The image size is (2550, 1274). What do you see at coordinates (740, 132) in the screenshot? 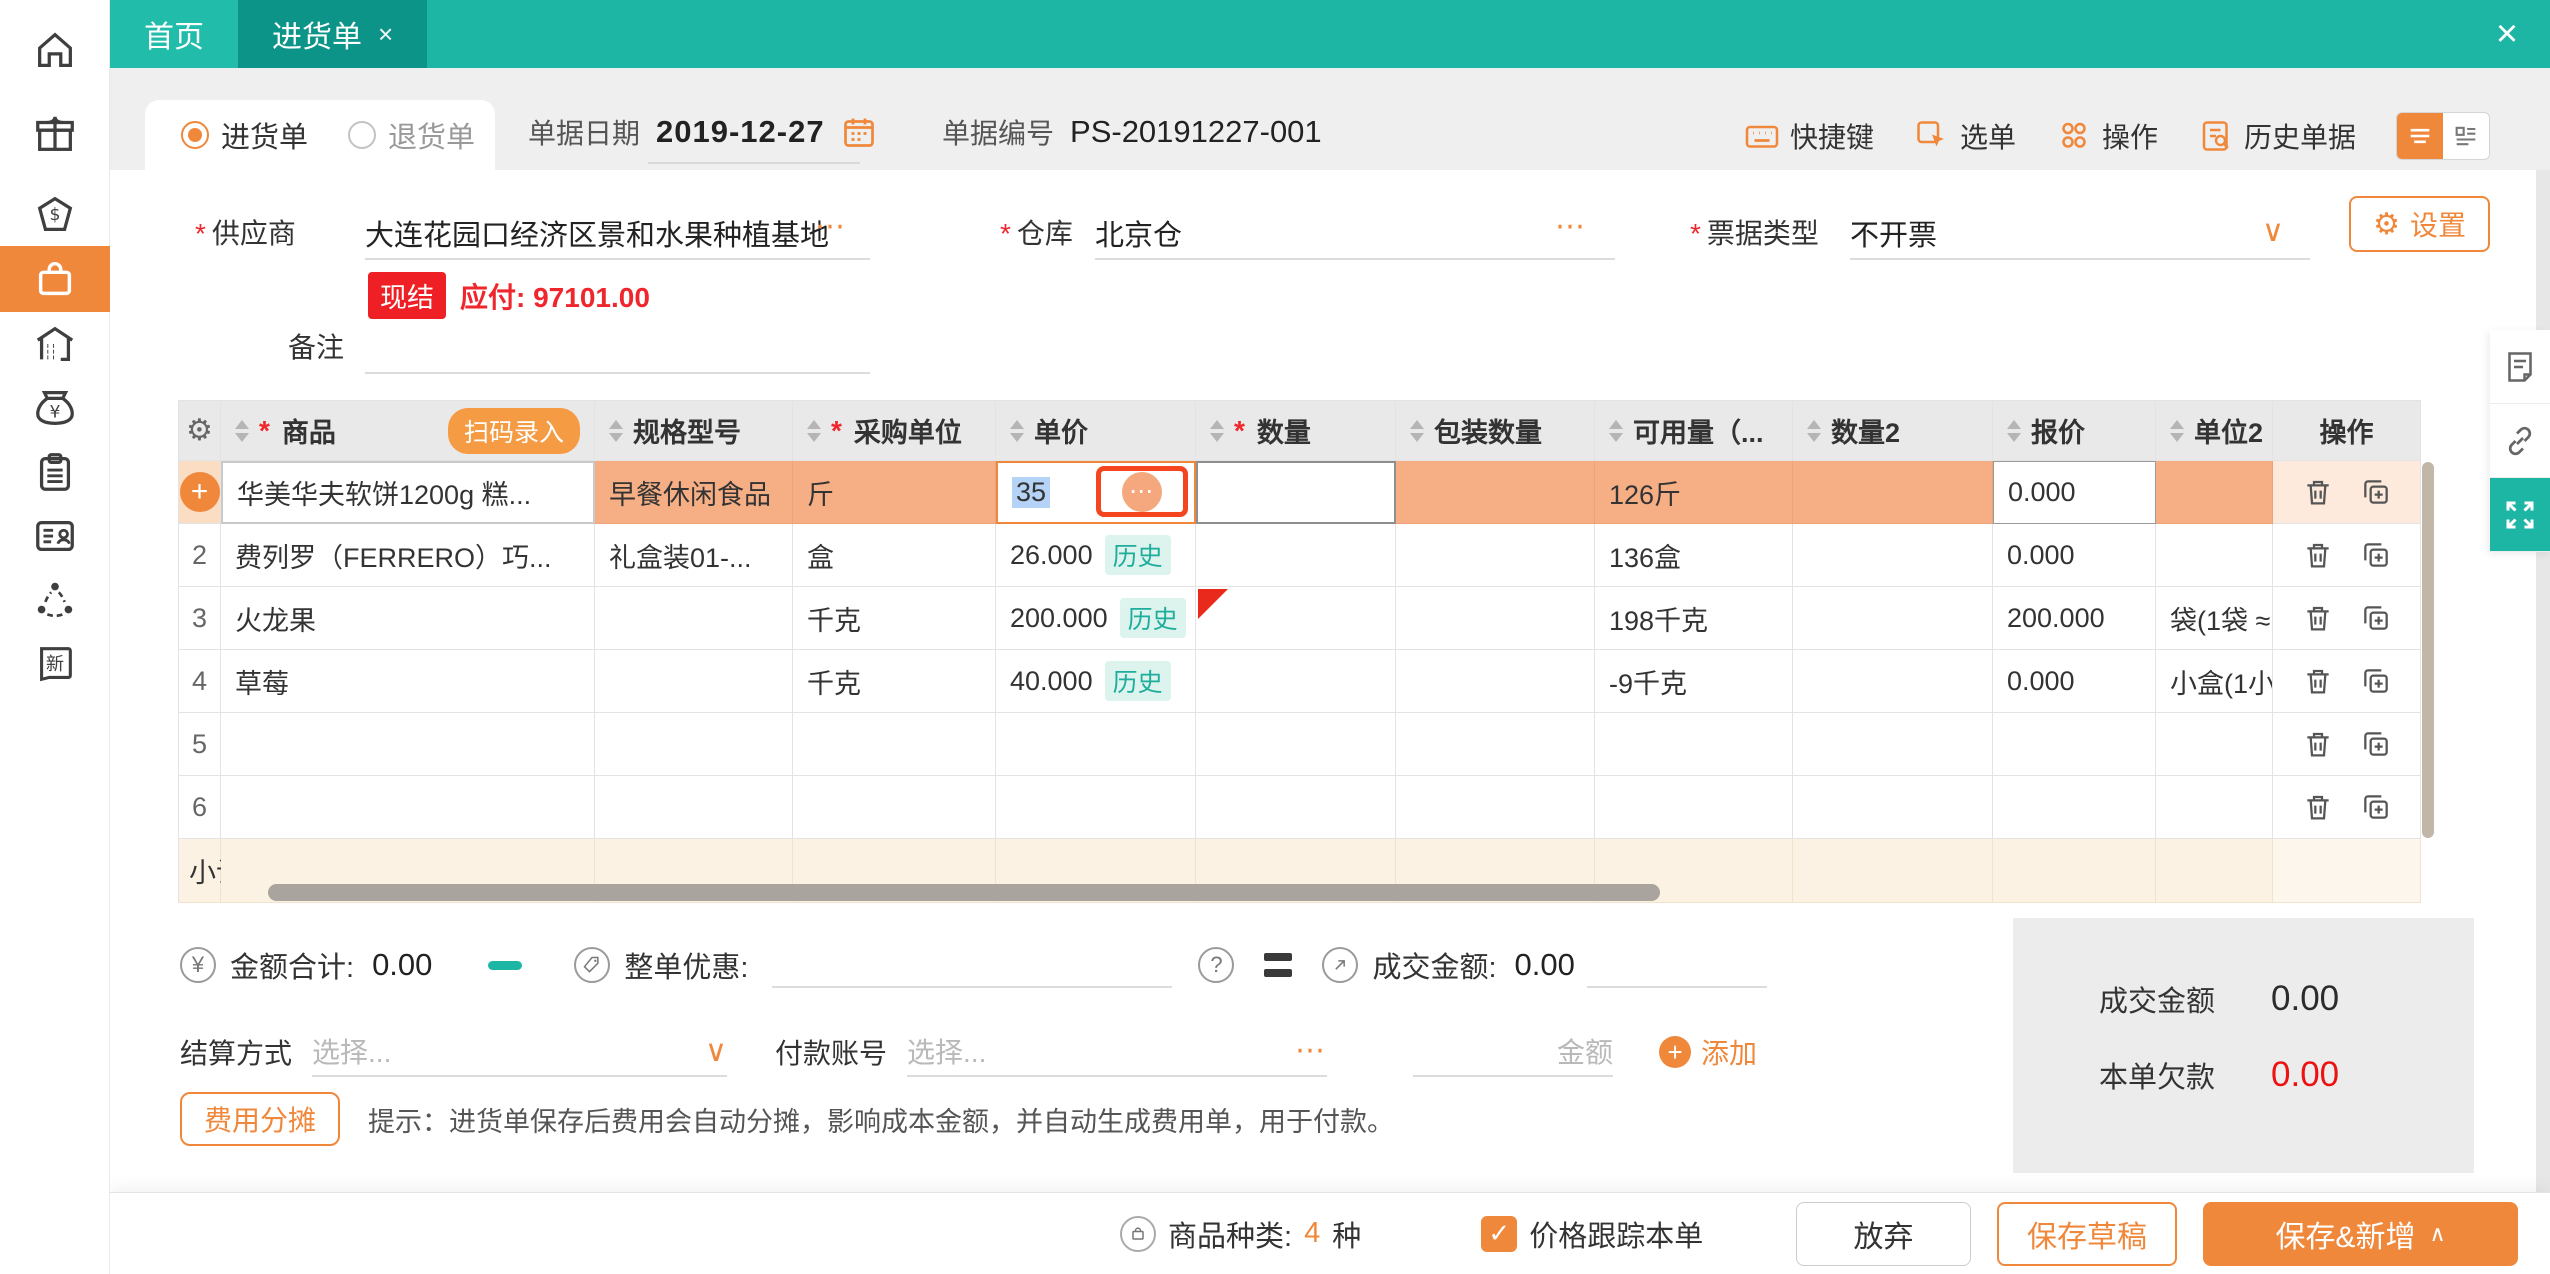
I see `doc-date-value: 2019-12-27` at bounding box center [740, 132].